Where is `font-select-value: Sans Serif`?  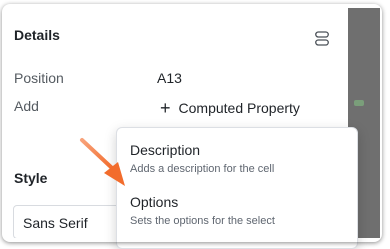
font-select-value: Sans Serif is located at coordinates (55, 223).